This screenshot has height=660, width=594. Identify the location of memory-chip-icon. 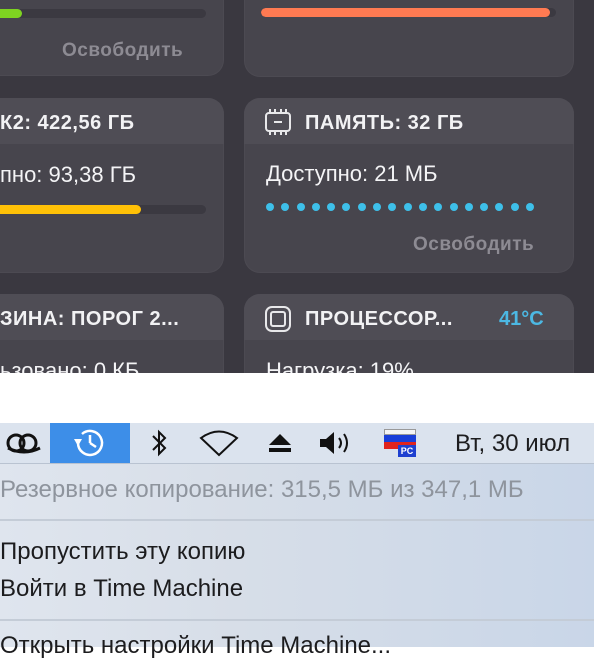
(278, 122).